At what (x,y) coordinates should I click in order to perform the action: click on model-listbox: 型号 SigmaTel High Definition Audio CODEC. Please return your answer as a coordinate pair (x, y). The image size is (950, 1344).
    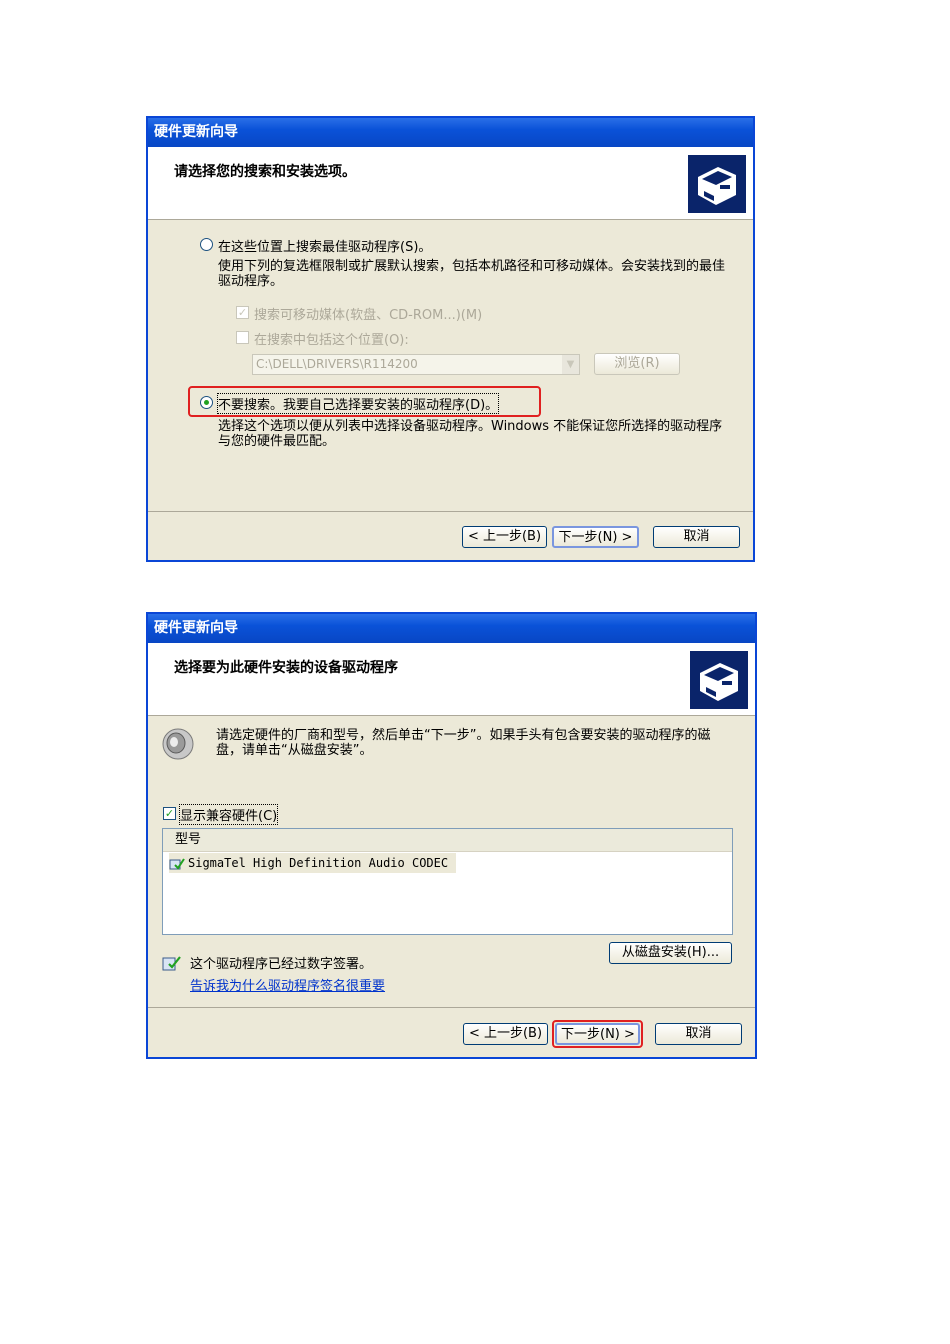
    Looking at the image, I should click on (447, 881).